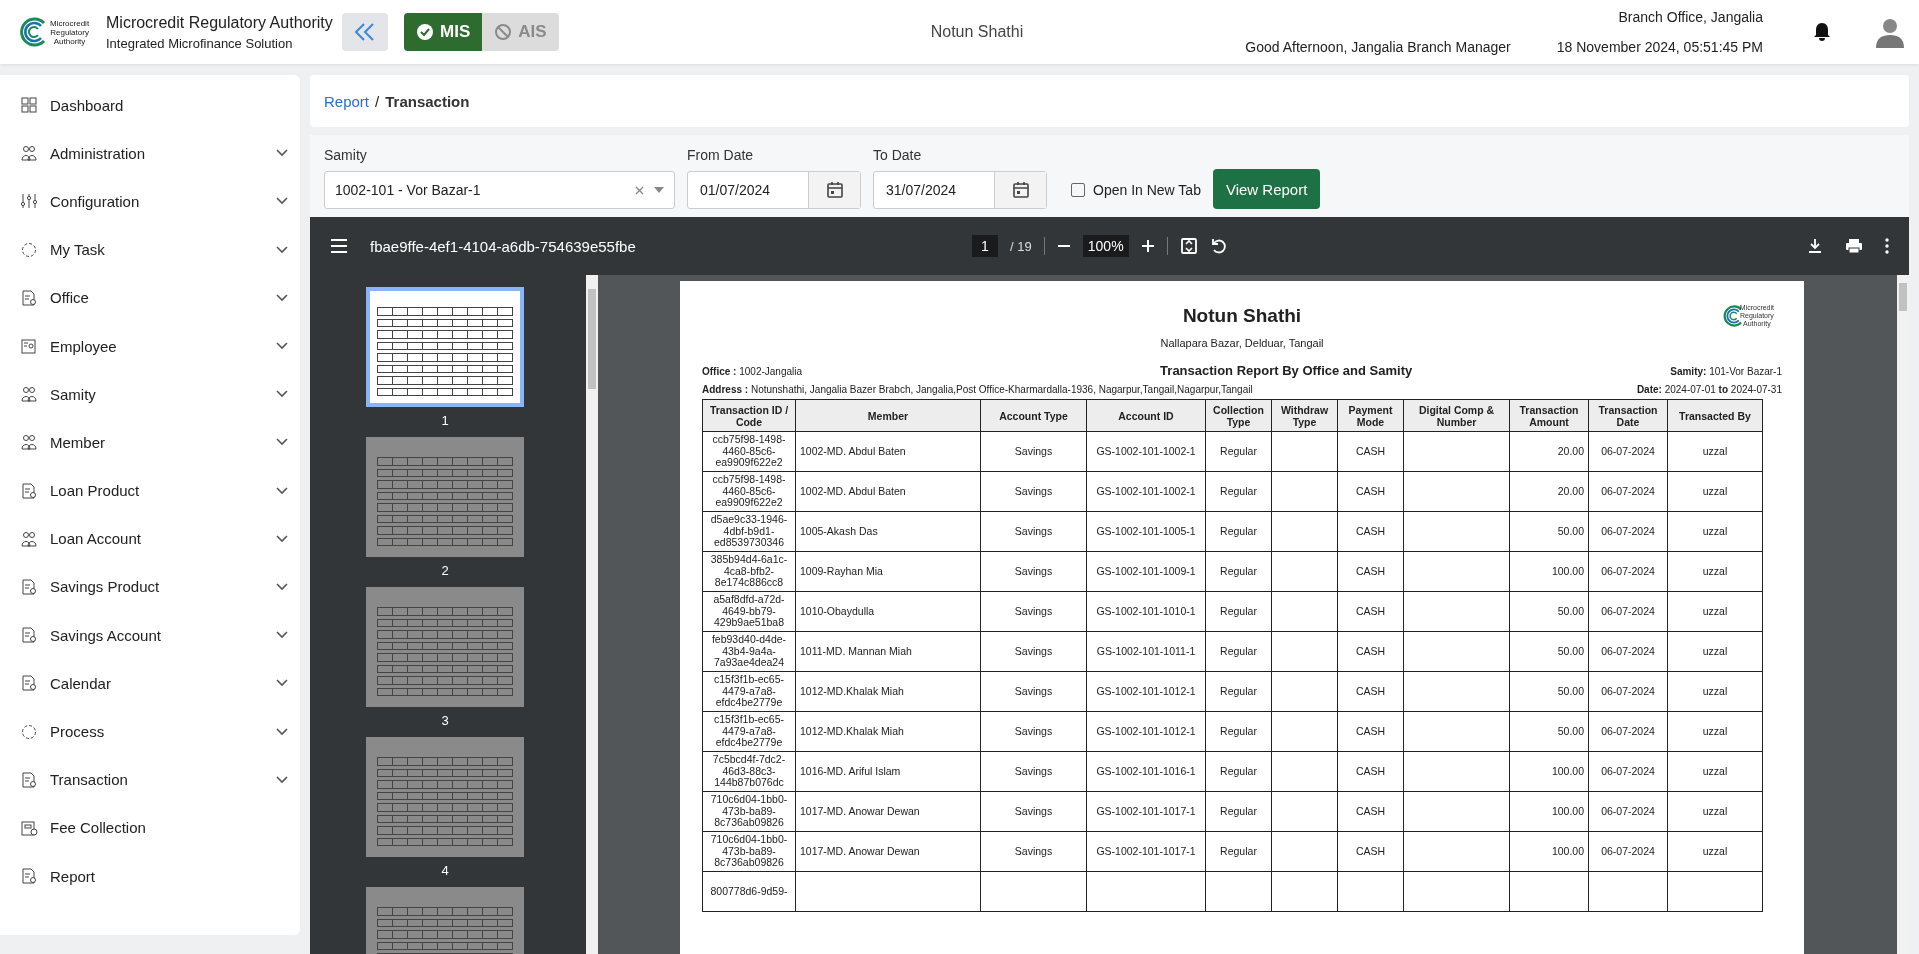  What do you see at coordinates (1887, 246) in the screenshot?
I see `more-options-icon` at bounding box center [1887, 246].